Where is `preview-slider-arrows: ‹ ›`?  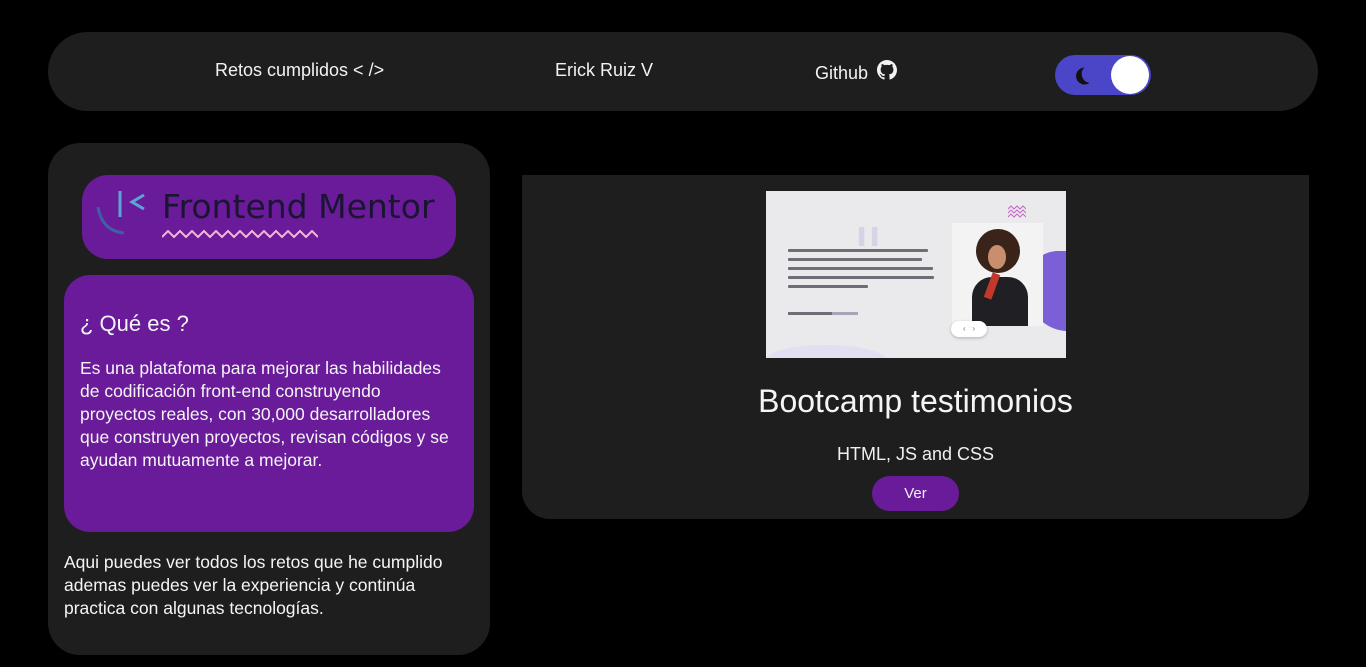 preview-slider-arrows: ‹ › is located at coordinates (969, 329).